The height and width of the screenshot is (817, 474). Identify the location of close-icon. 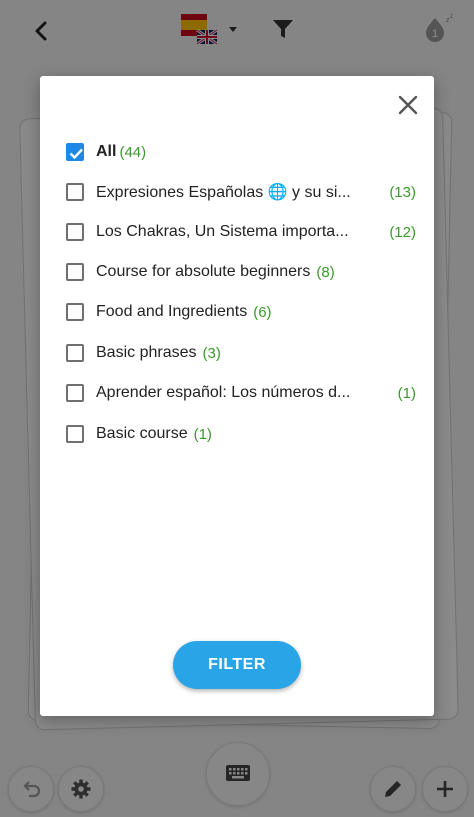
(408, 105).